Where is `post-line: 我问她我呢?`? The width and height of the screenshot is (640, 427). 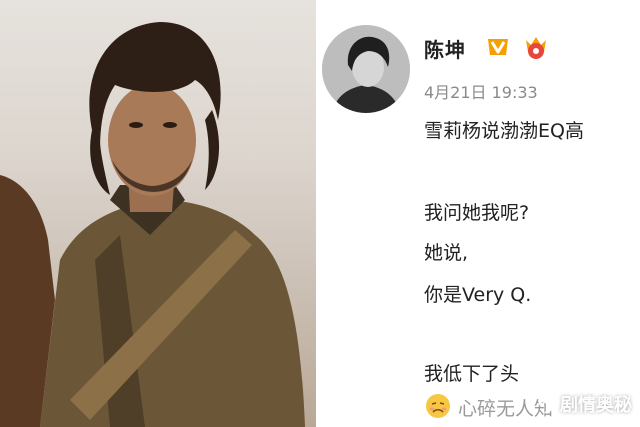
post-line: 我问她我呢? is located at coordinates (477, 213).